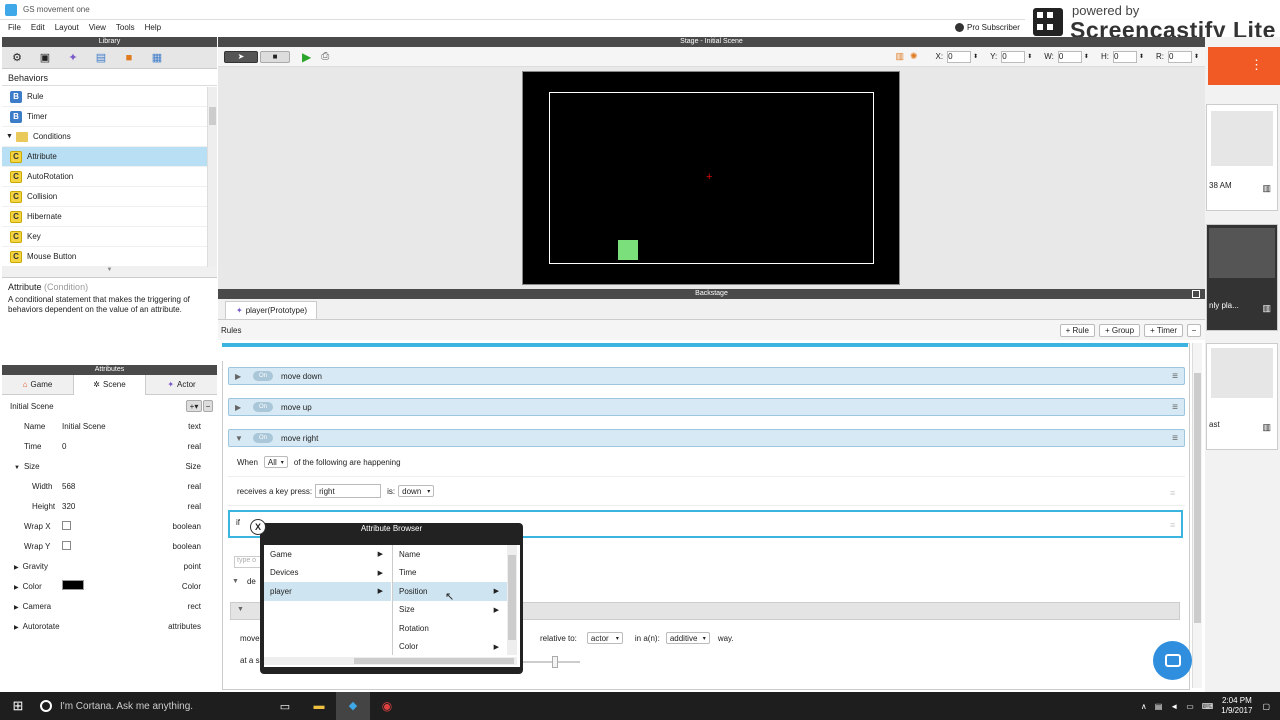 The height and width of the screenshot is (720, 1280). What do you see at coordinates (109, 626) in the screenshot?
I see `table-row: ▶ Autorotate attributes` at bounding box center [109, 626].